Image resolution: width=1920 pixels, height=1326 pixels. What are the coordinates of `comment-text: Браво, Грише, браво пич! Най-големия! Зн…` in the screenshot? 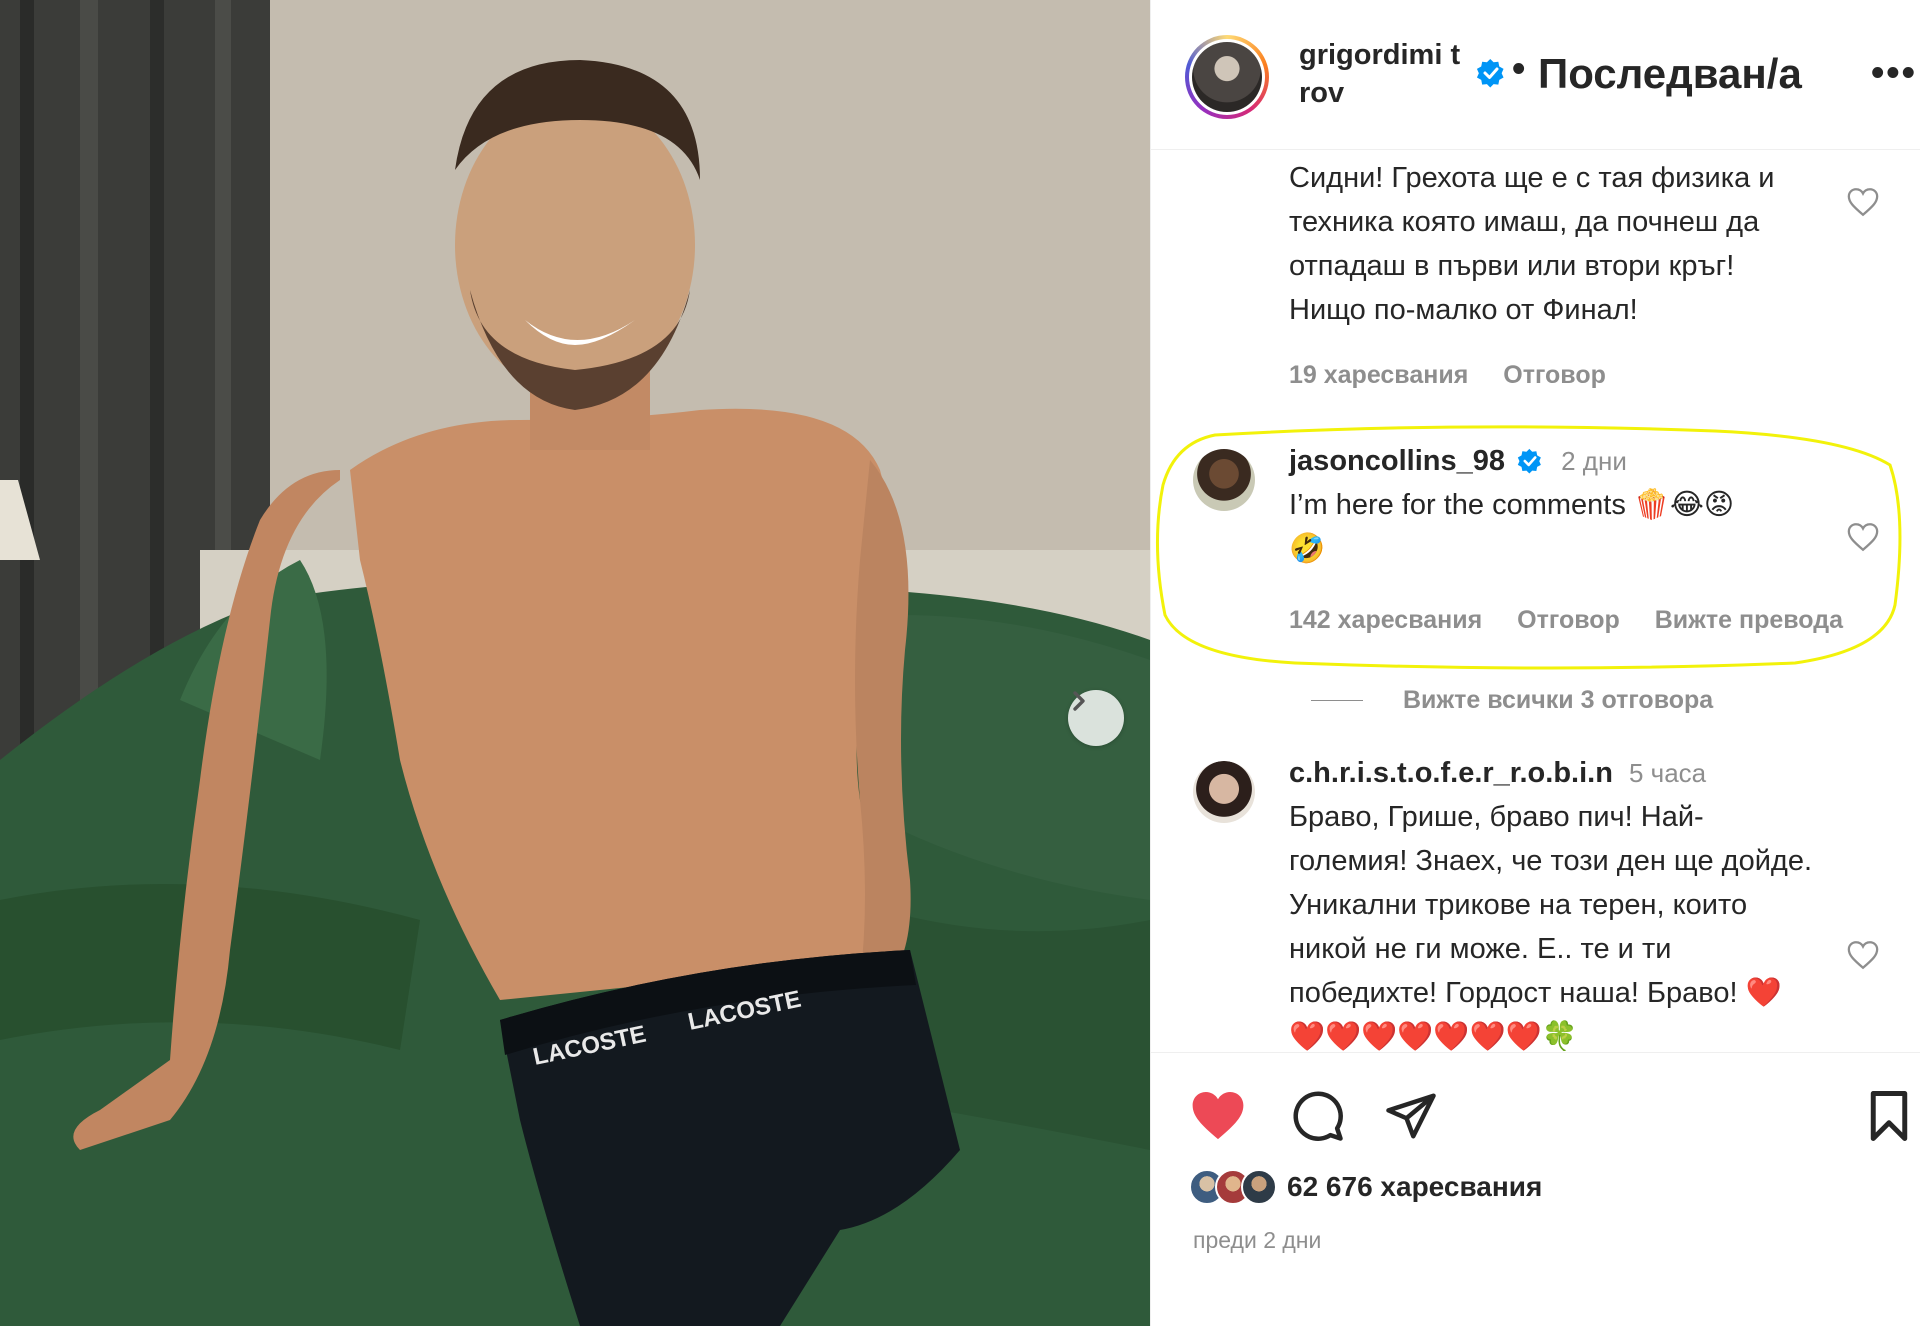 It's located at (1551, 926).